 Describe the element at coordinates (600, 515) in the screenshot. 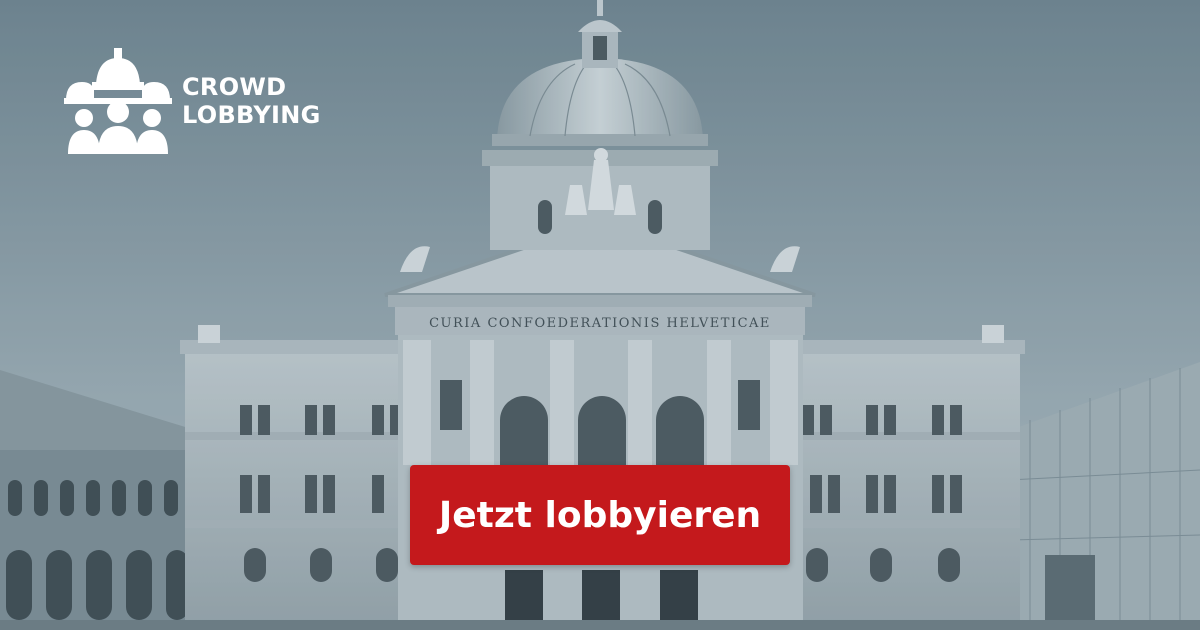

I see `lobby-now-button: Jetzt lobbyieren` at that location.